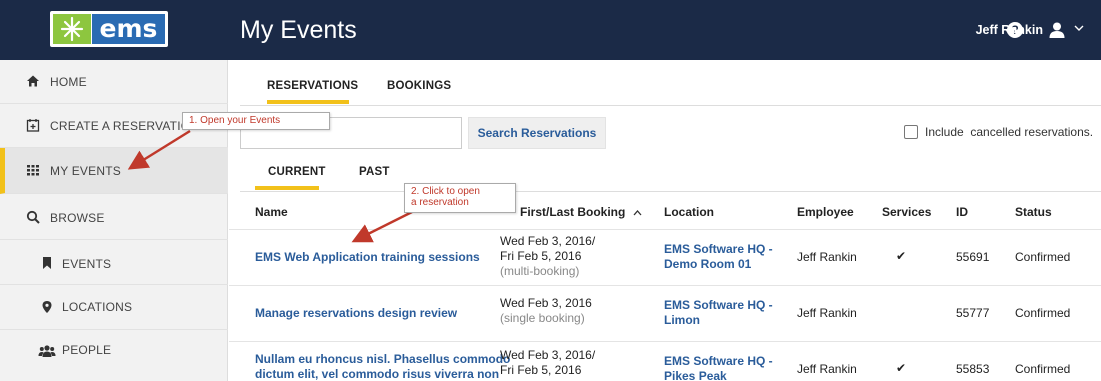 The image size is (1101, 381). What do you see at coordinates (445, 191) in the screenshot?
I see `callout-step-2-line1: 2. Click to open` at bounding box center [445, 191].